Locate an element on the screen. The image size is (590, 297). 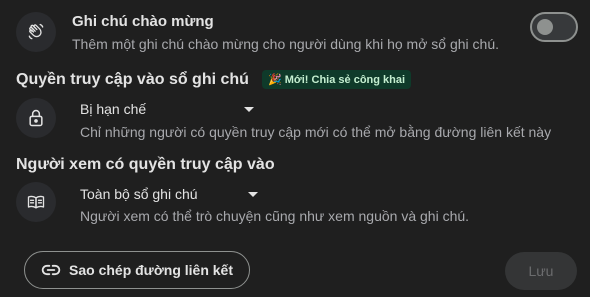
toggle-knob is located at coordinates (545, 27).